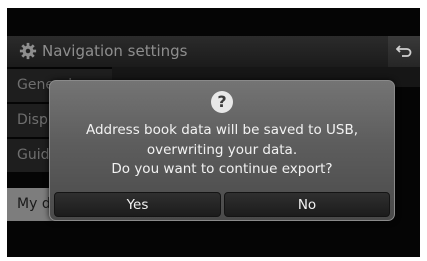 The height and width of the screenshot is (261, 427). I want to click on gear-icon, so click(28, 51).